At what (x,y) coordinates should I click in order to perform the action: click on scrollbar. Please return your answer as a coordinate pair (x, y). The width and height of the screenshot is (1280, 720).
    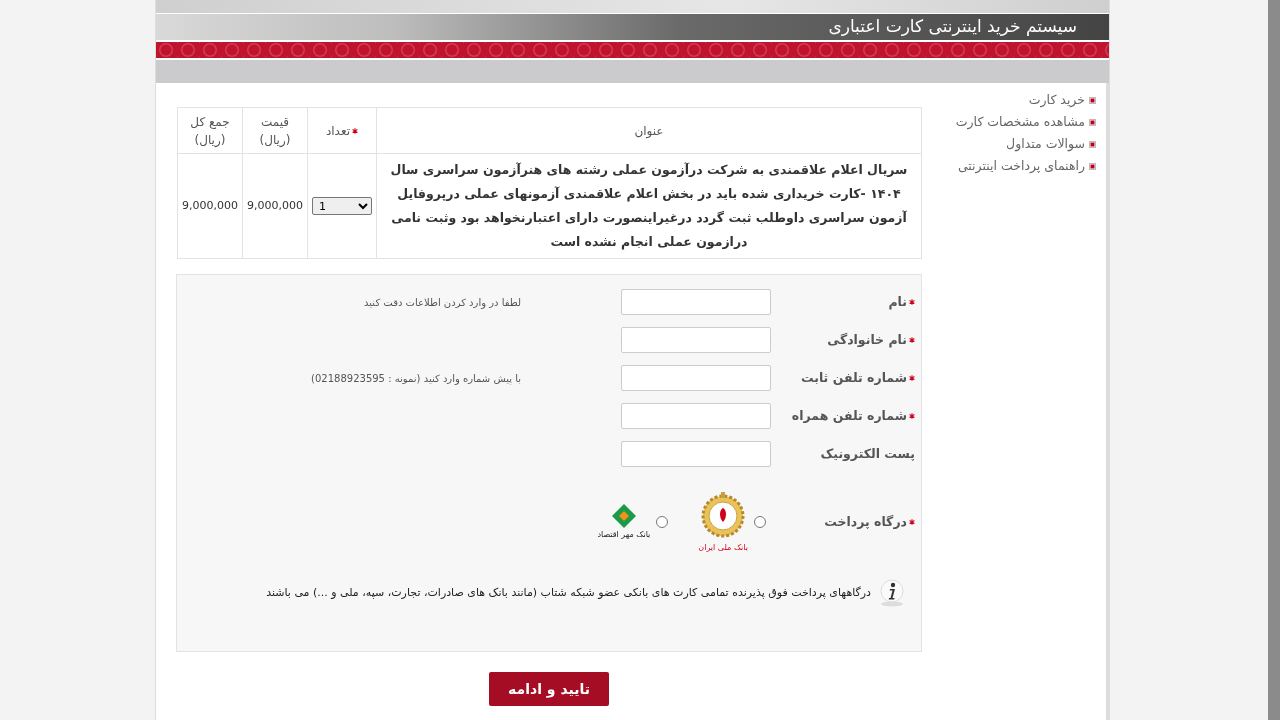
    Looking at the image, I should click on (1274, 360).